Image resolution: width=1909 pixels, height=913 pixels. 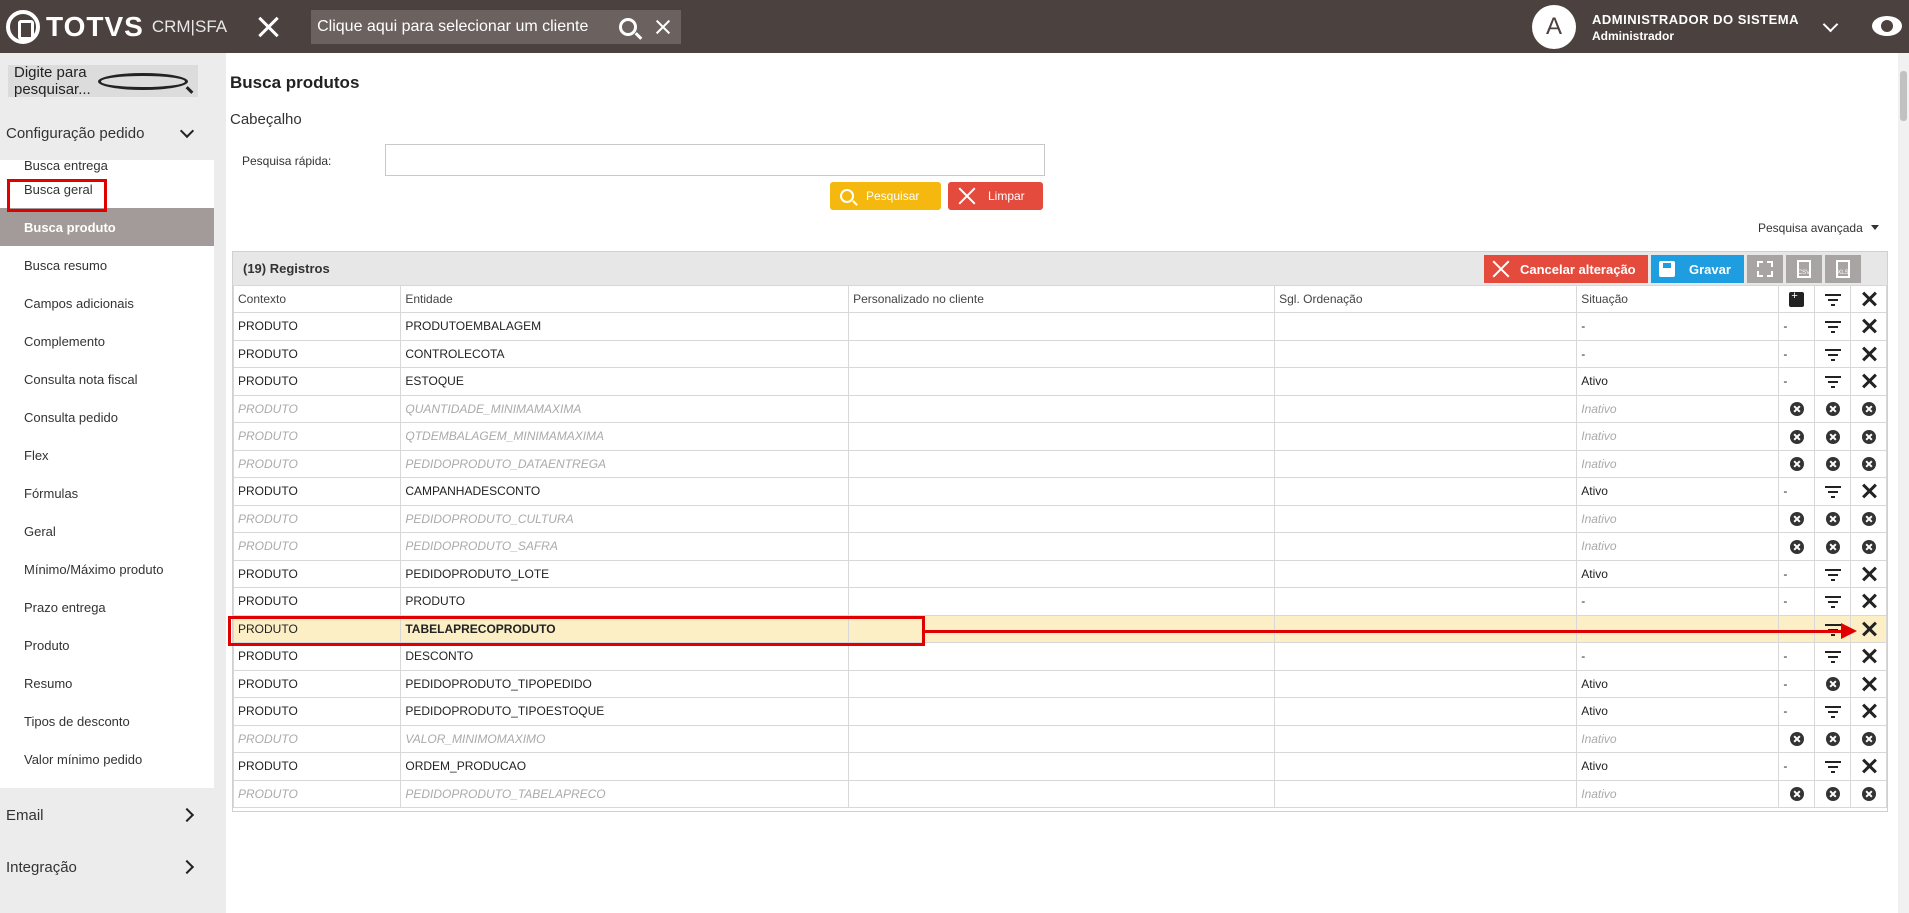 What do you see at coordinates (1059, 408) in the screenshot?
I see `table-row: PRODUTO QUANTIDADE_MINIMAMAXIMA Inativo` at bounding box center [1059, 408].